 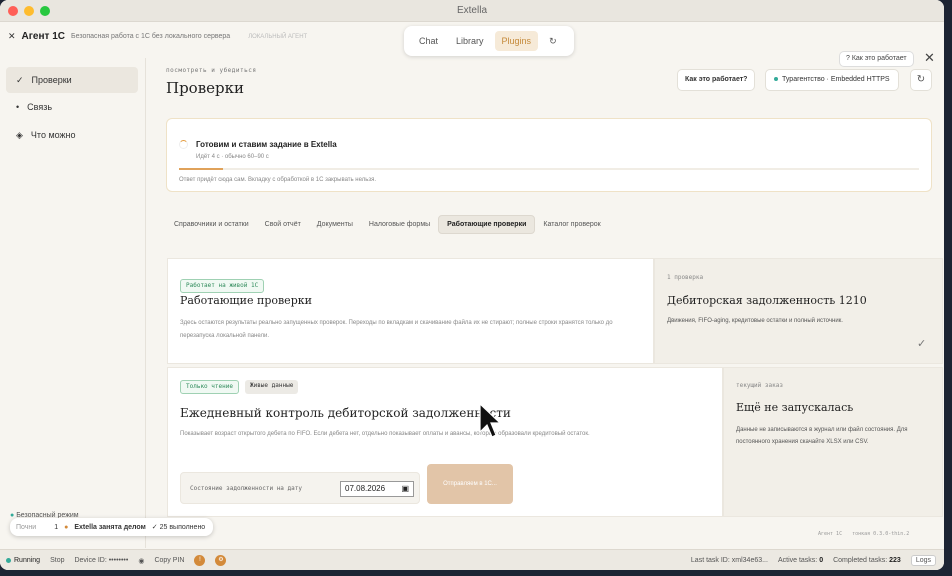 What do you see at coordinates (209, 387) in the screenshot?
I see `read-only-badge: Только чтение` at bounding box center [209, 387].